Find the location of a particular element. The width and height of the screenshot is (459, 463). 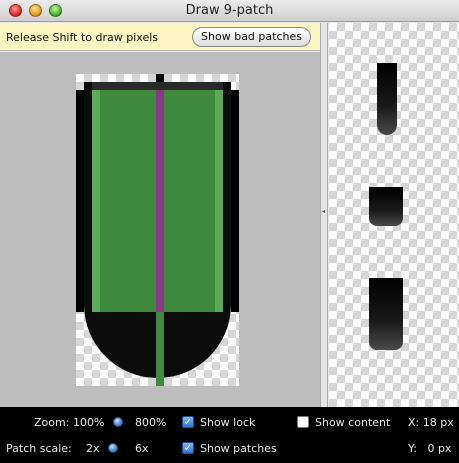

stretch-marker-top is located at coordinates (160, 78).